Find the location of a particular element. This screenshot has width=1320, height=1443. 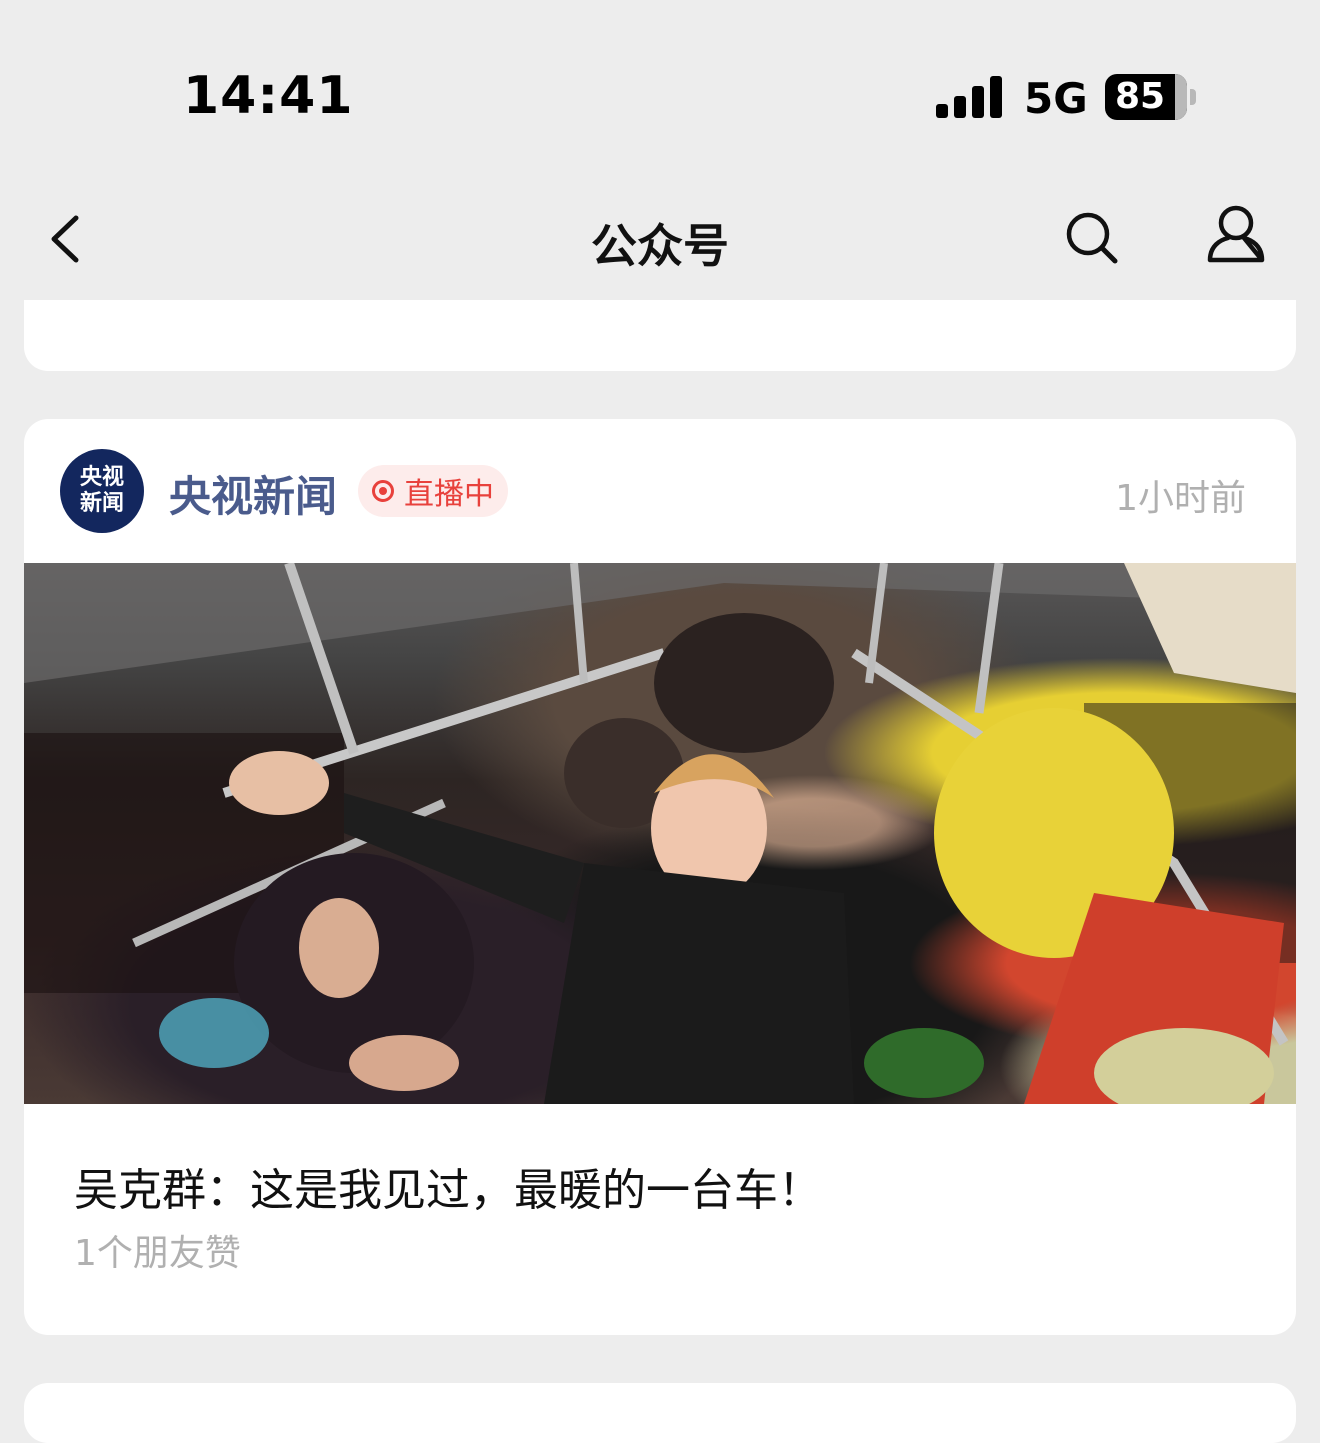

clock: 14:41 is located at coordinates (268, 96).